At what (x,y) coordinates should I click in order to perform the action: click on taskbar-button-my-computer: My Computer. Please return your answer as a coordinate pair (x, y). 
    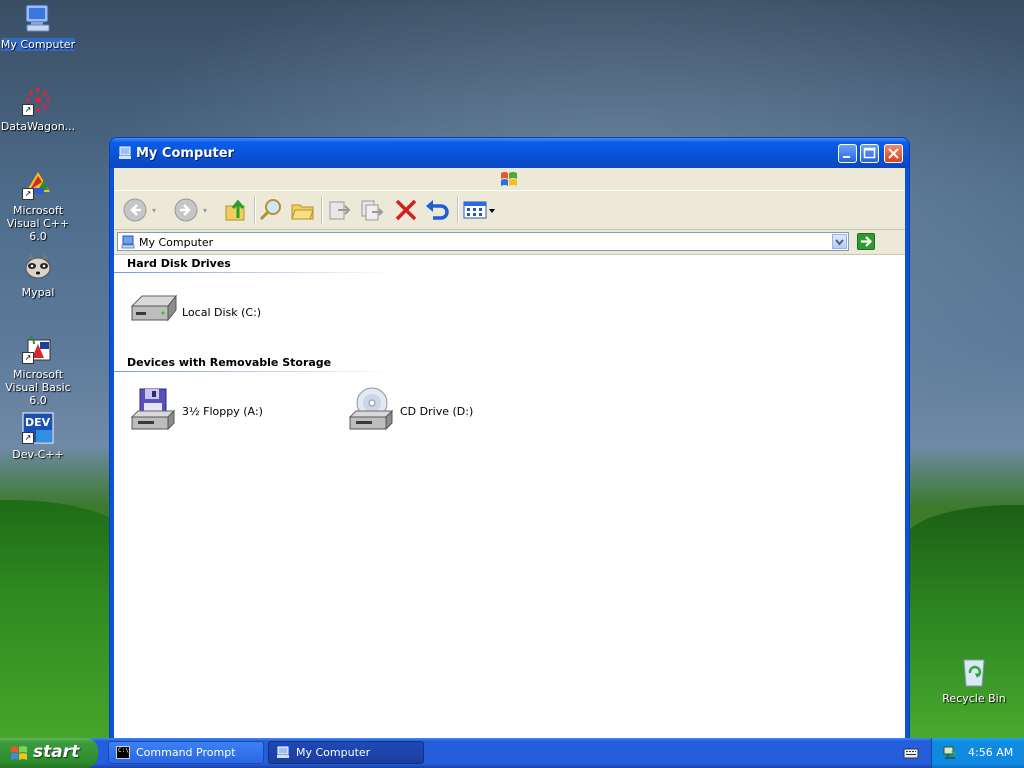
    Looking at the image, I should click on (346, 752).